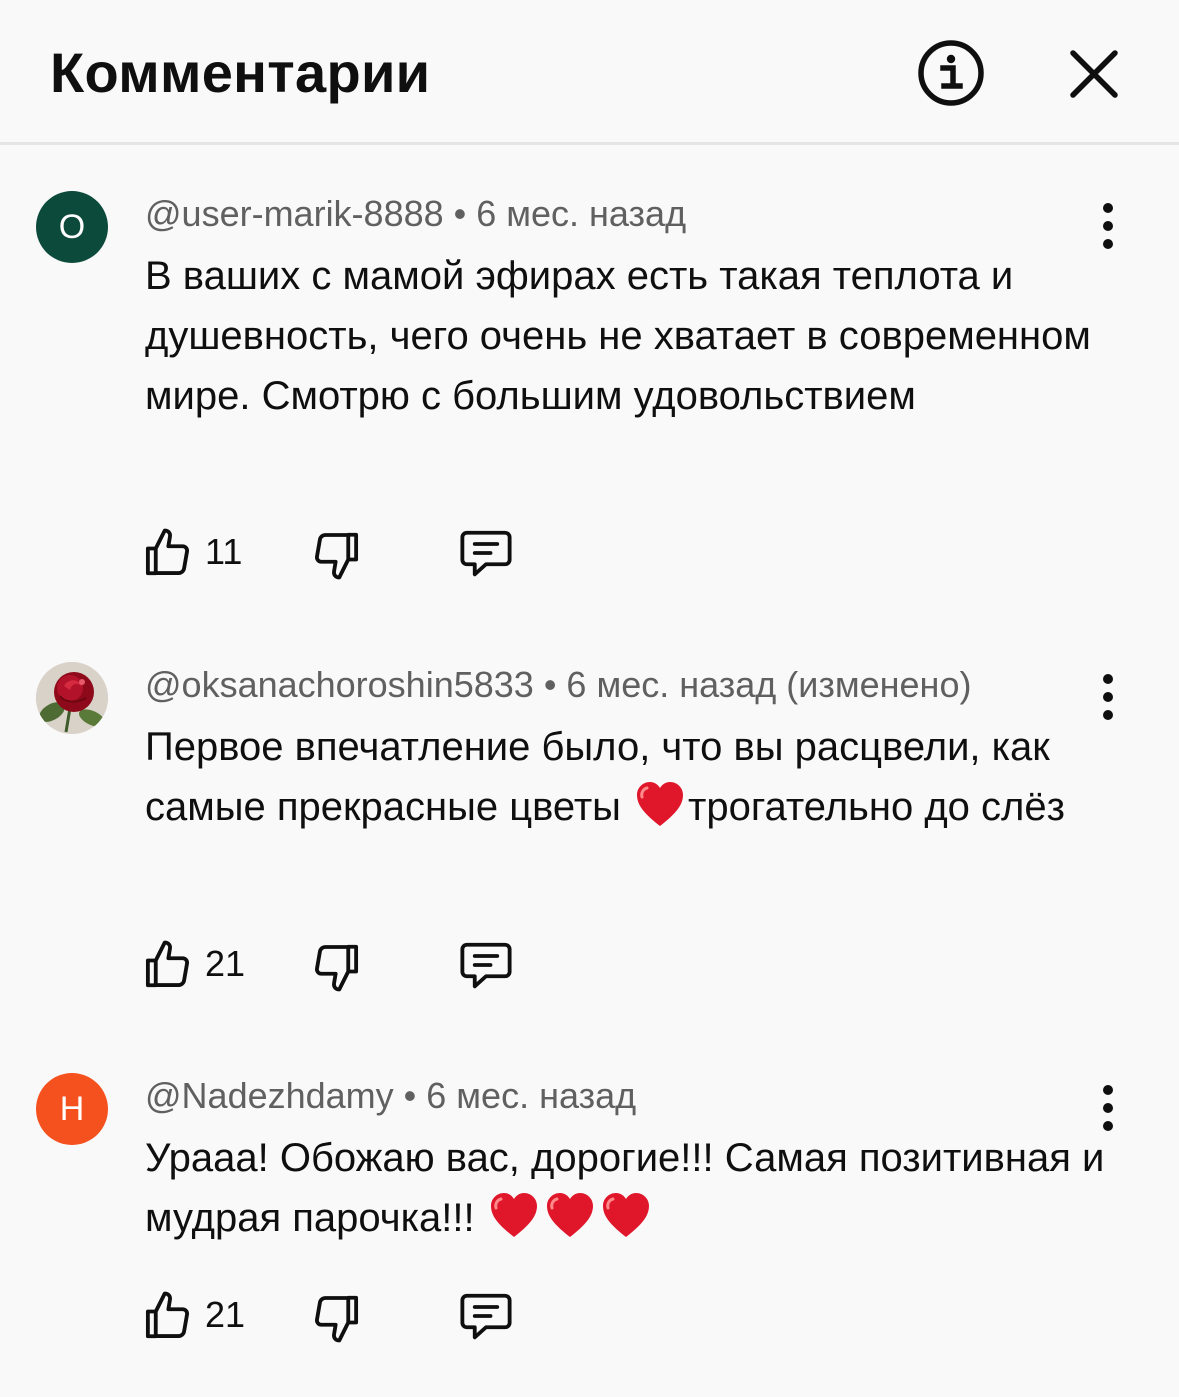  I want to click on avatar-letter: О, so click(72, 227).